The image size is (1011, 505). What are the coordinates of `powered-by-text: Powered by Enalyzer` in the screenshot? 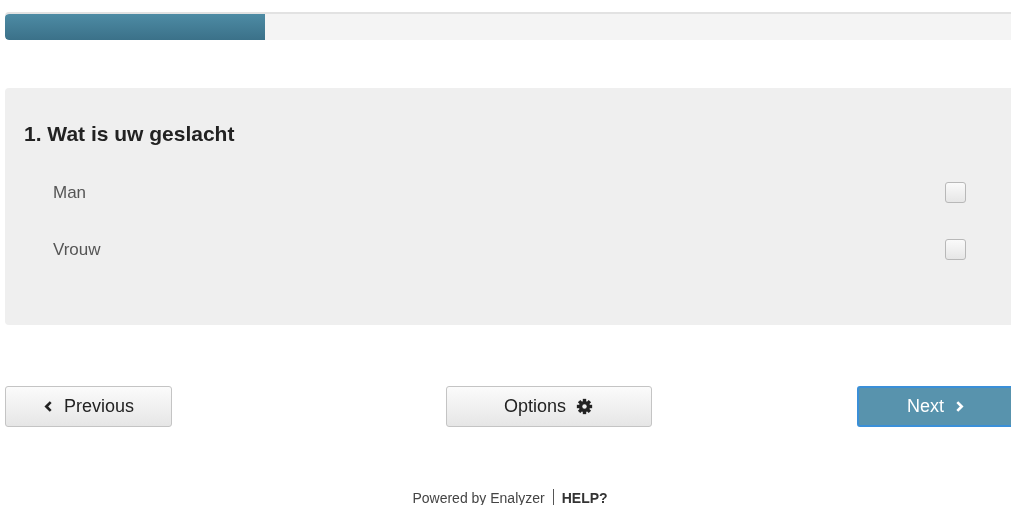 It's located at (478, 497).